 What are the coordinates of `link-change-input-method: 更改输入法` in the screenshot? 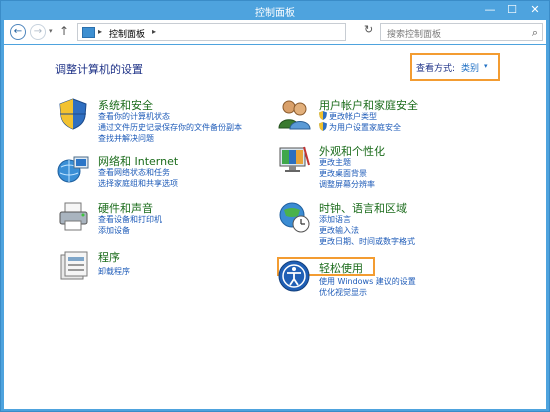 It's located at (339, 230).